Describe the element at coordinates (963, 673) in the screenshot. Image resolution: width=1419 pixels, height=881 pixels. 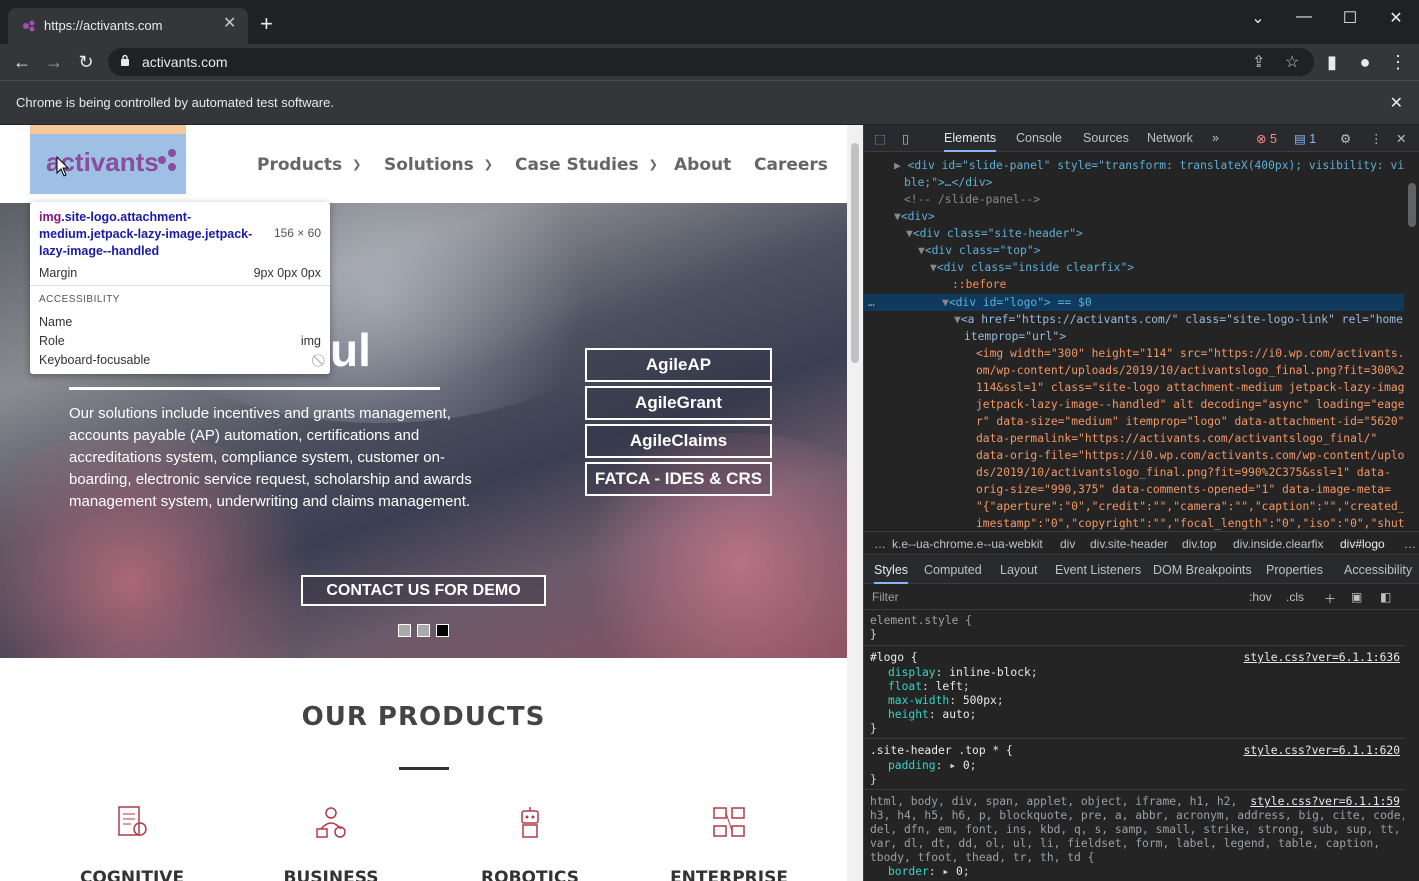
I see `css-declaration: display: inline-block;` at that location.